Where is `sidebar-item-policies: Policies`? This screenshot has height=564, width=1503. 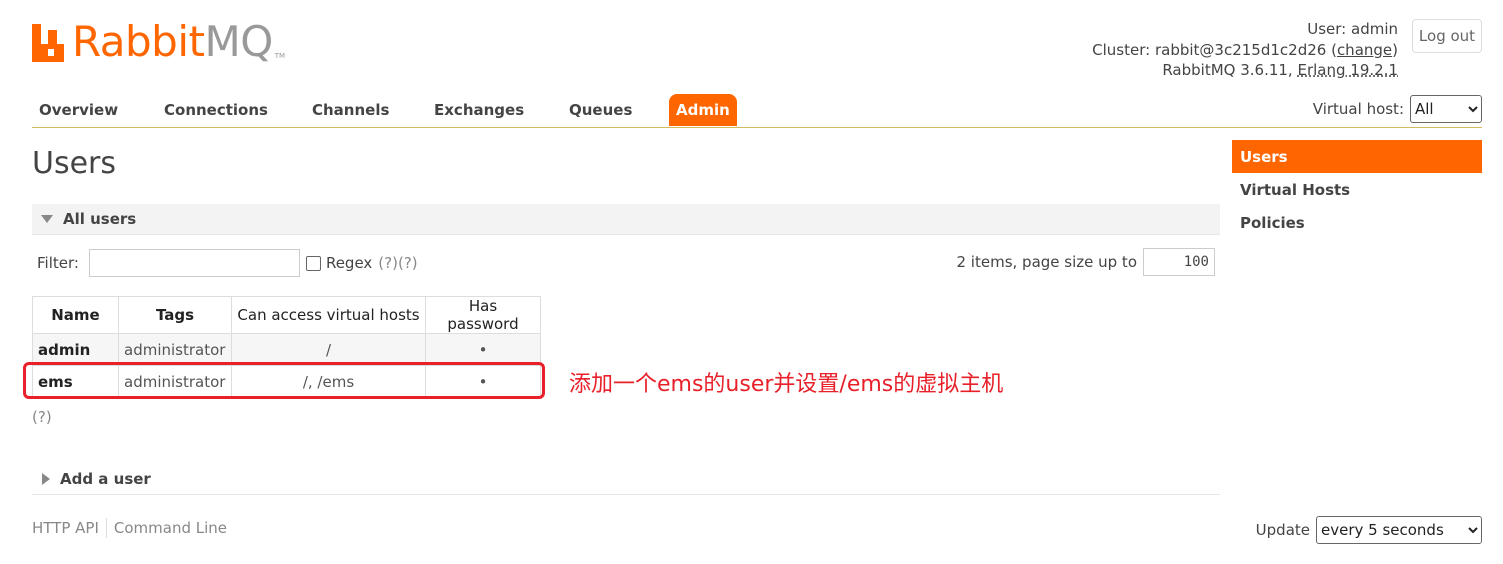
sidebar-item-policies: Policies is located at coordinates (1357, 222).